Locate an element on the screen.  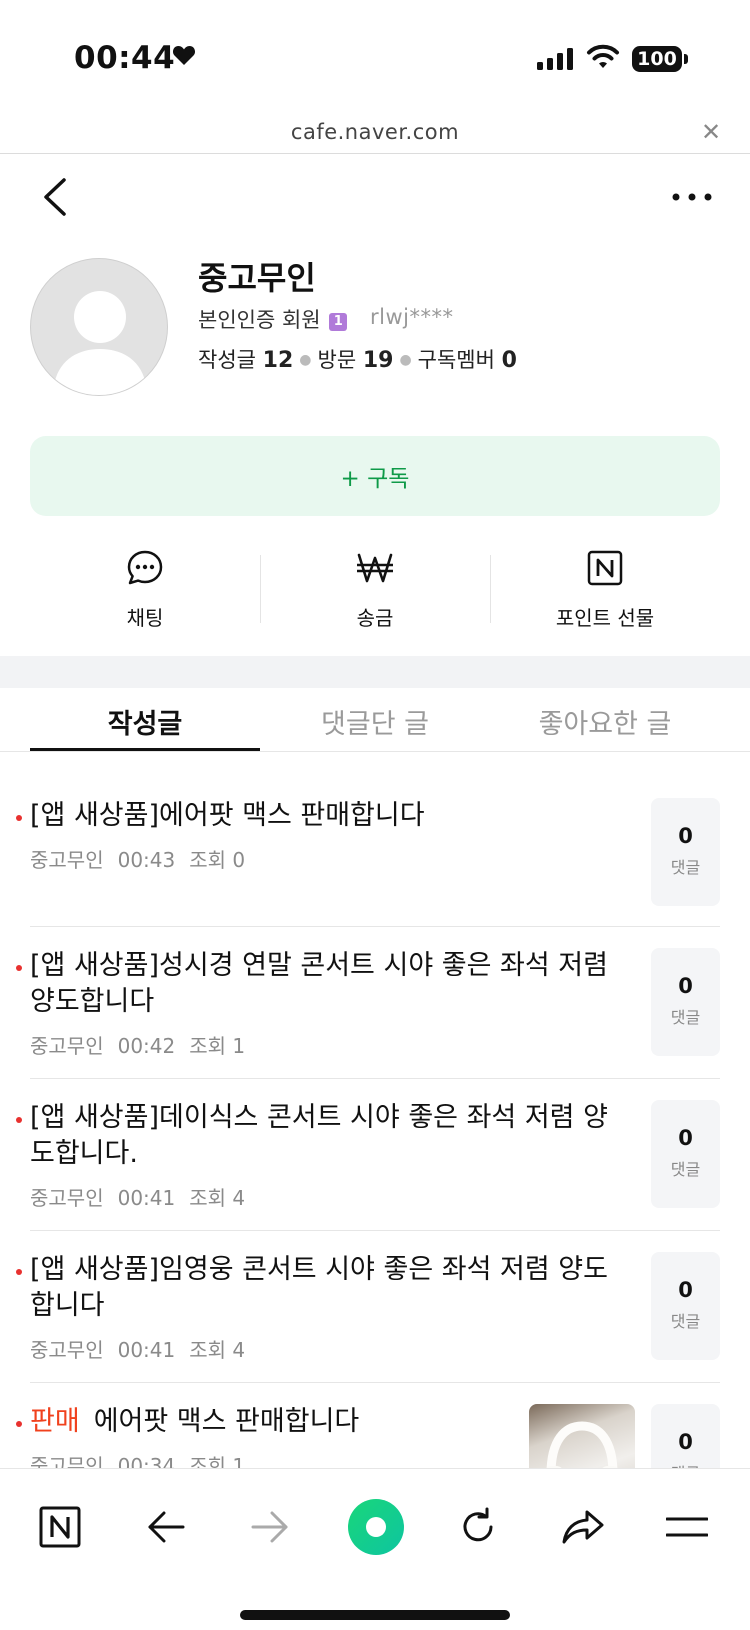
profile-stats: 작성글 12 ● 방문 19 ● 구독멤버 0 is located at coordinates (357, 360).